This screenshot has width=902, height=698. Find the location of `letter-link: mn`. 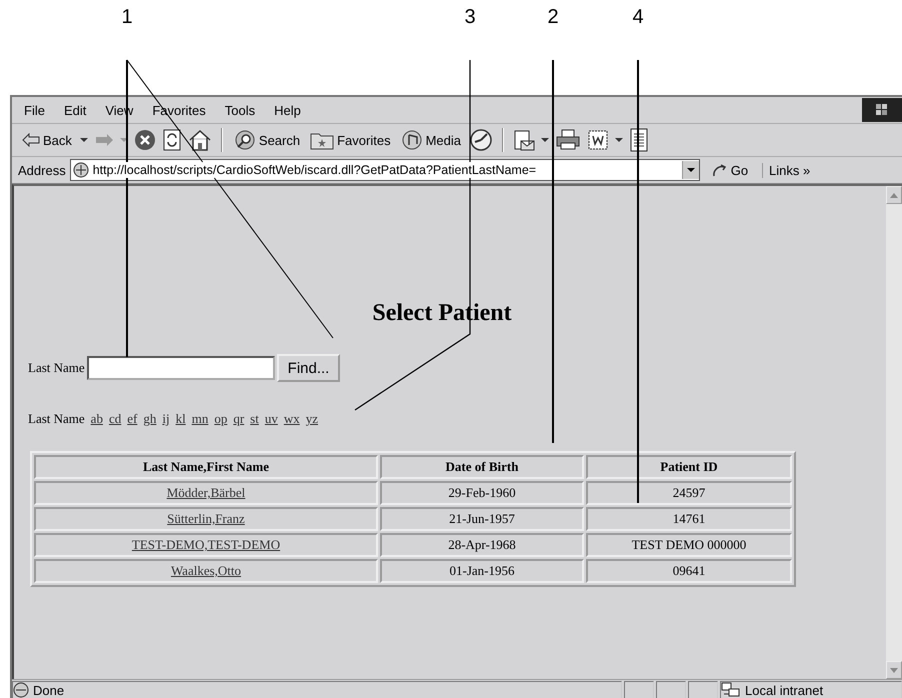

letter-link: mn is located at coordinates (200, 419).